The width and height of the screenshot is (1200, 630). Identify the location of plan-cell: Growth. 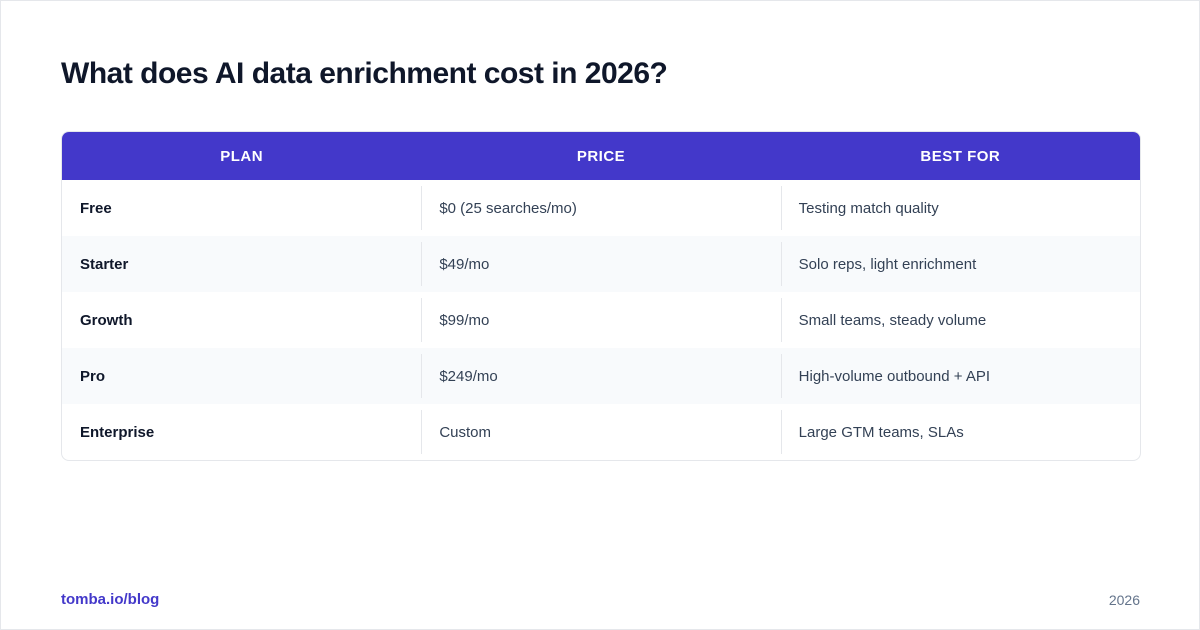
(106, 320).